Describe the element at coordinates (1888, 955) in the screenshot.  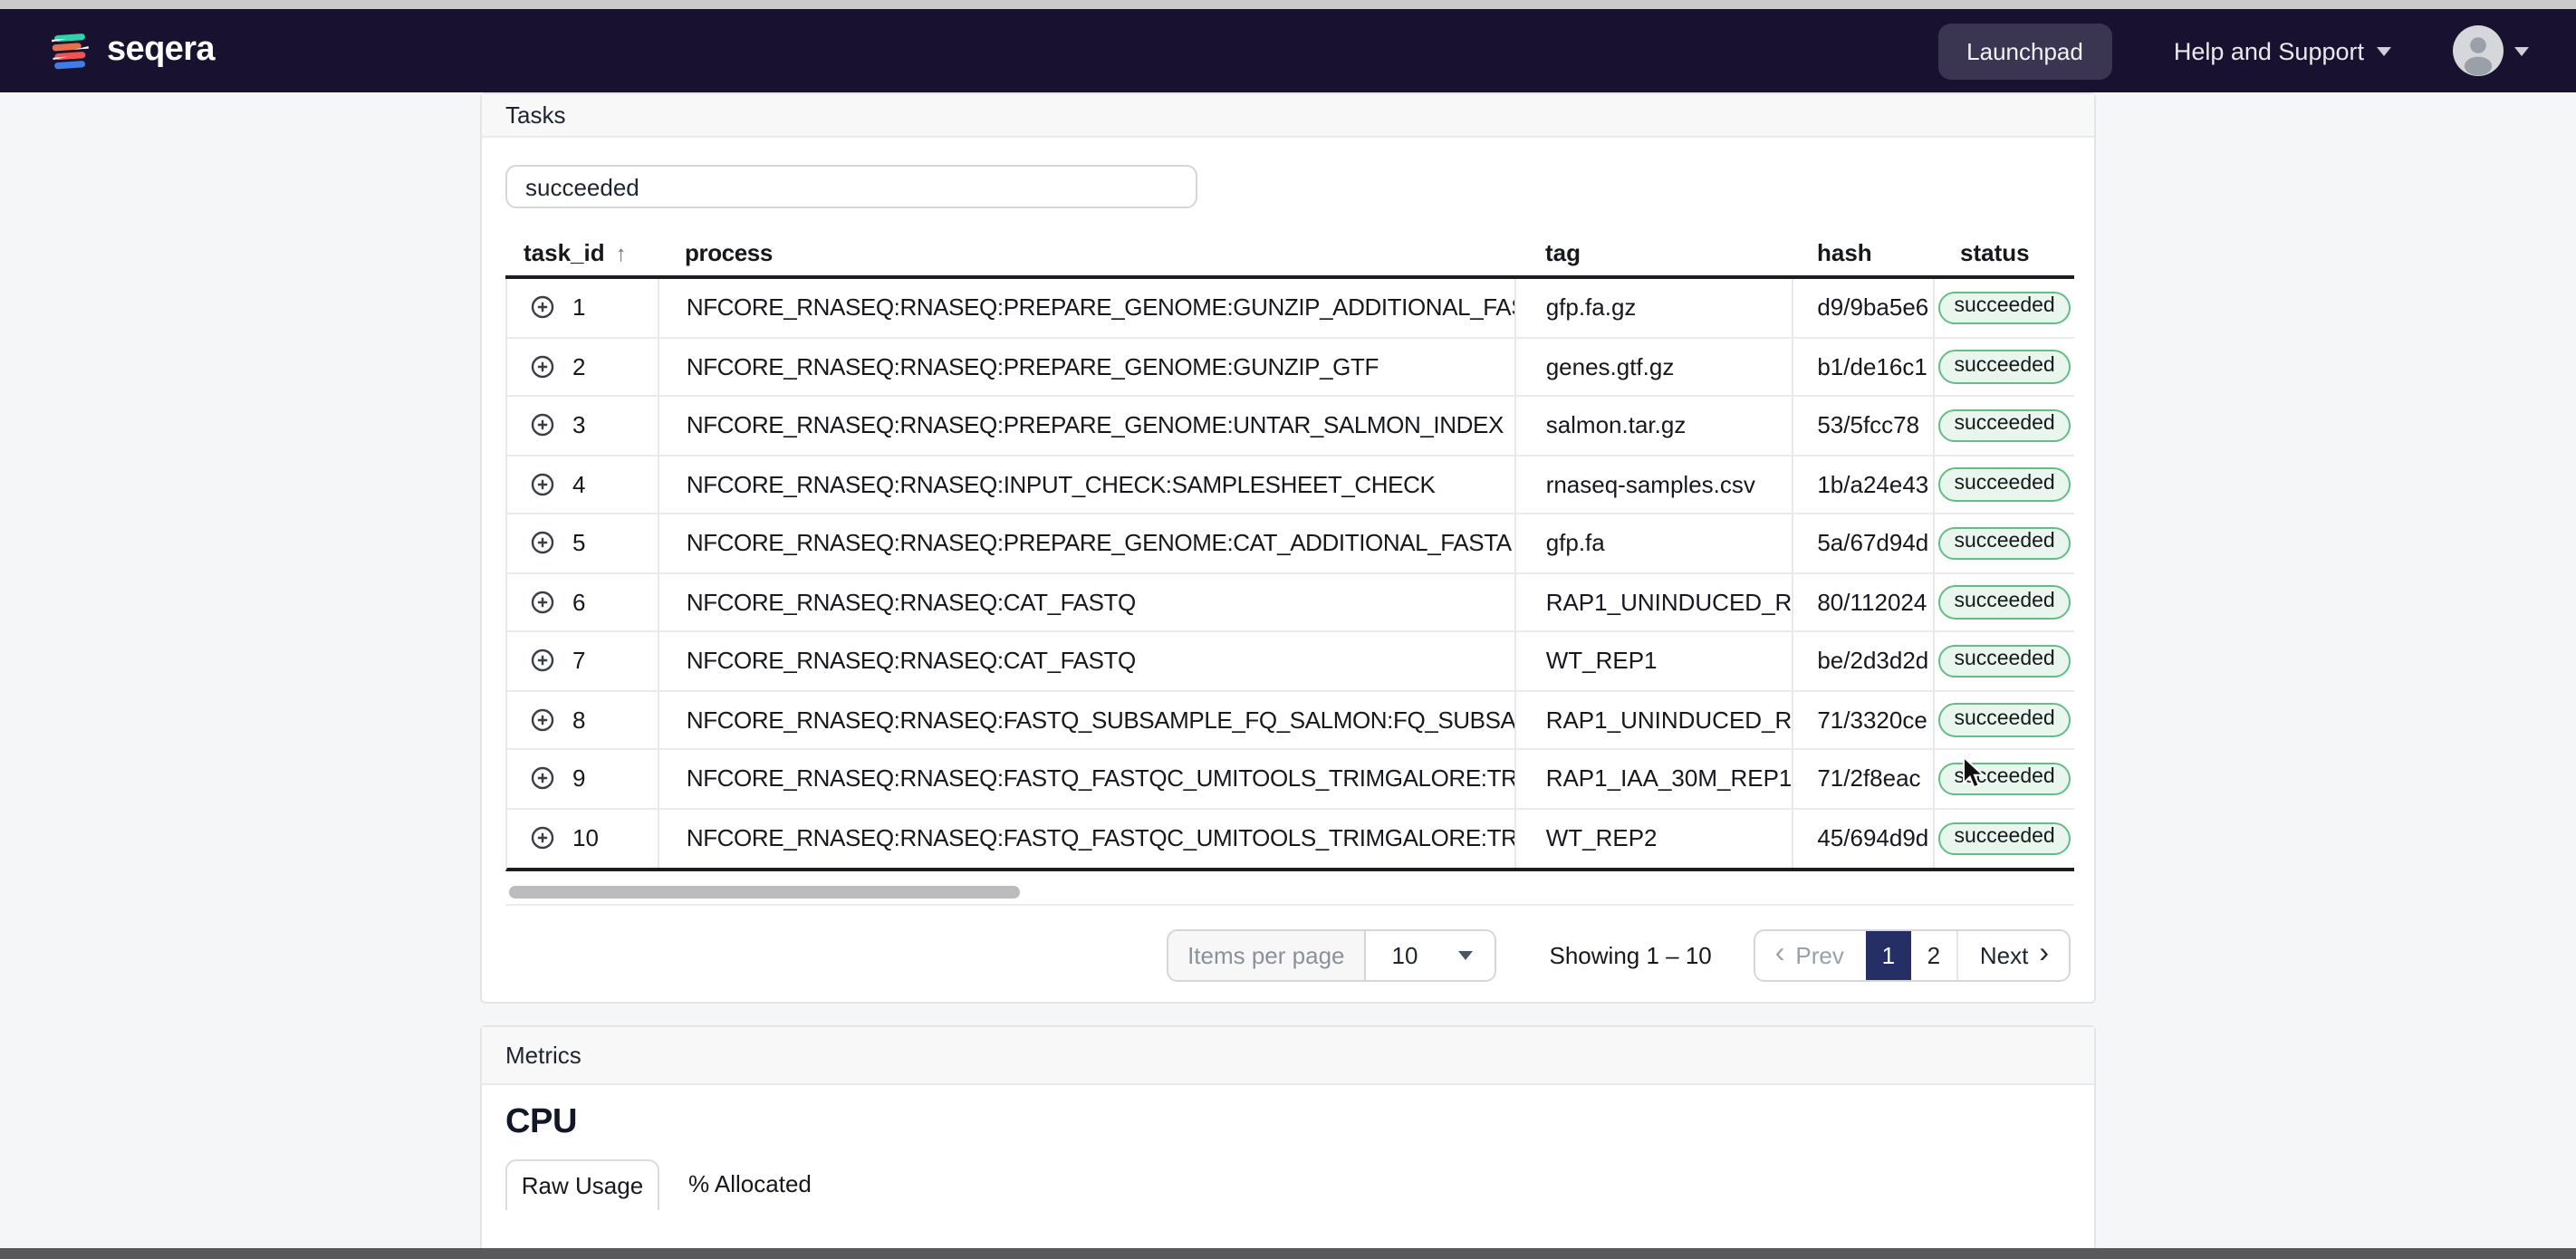
I see `page-button-1: 1` at that location.